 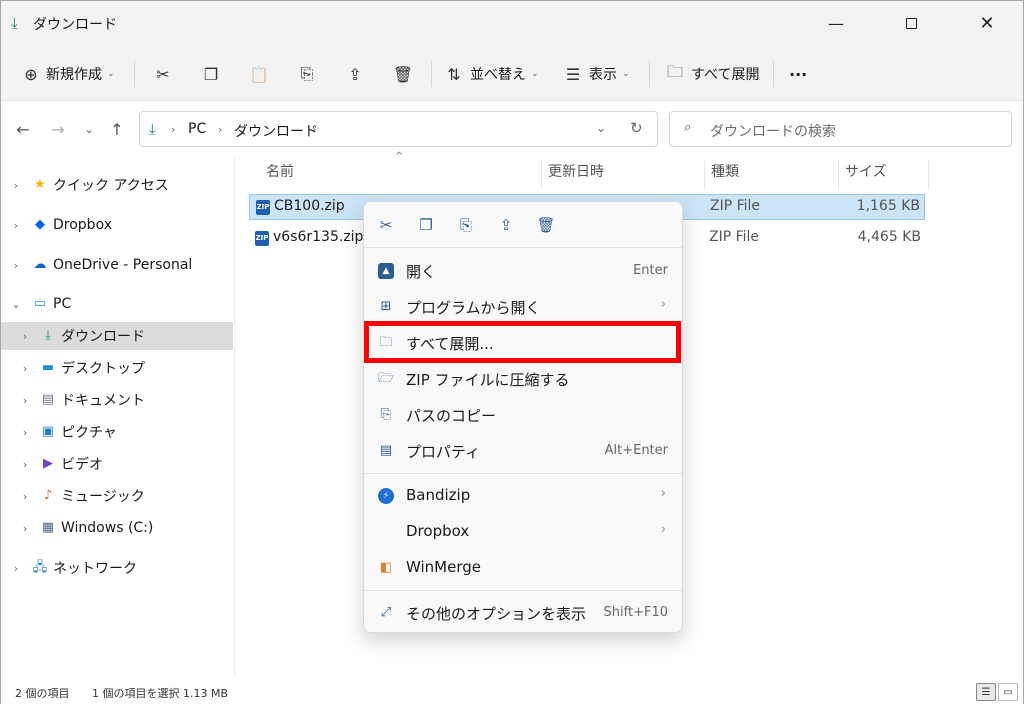 I want to click on tree-label: ピクチャ, so click(x=89, y=433).